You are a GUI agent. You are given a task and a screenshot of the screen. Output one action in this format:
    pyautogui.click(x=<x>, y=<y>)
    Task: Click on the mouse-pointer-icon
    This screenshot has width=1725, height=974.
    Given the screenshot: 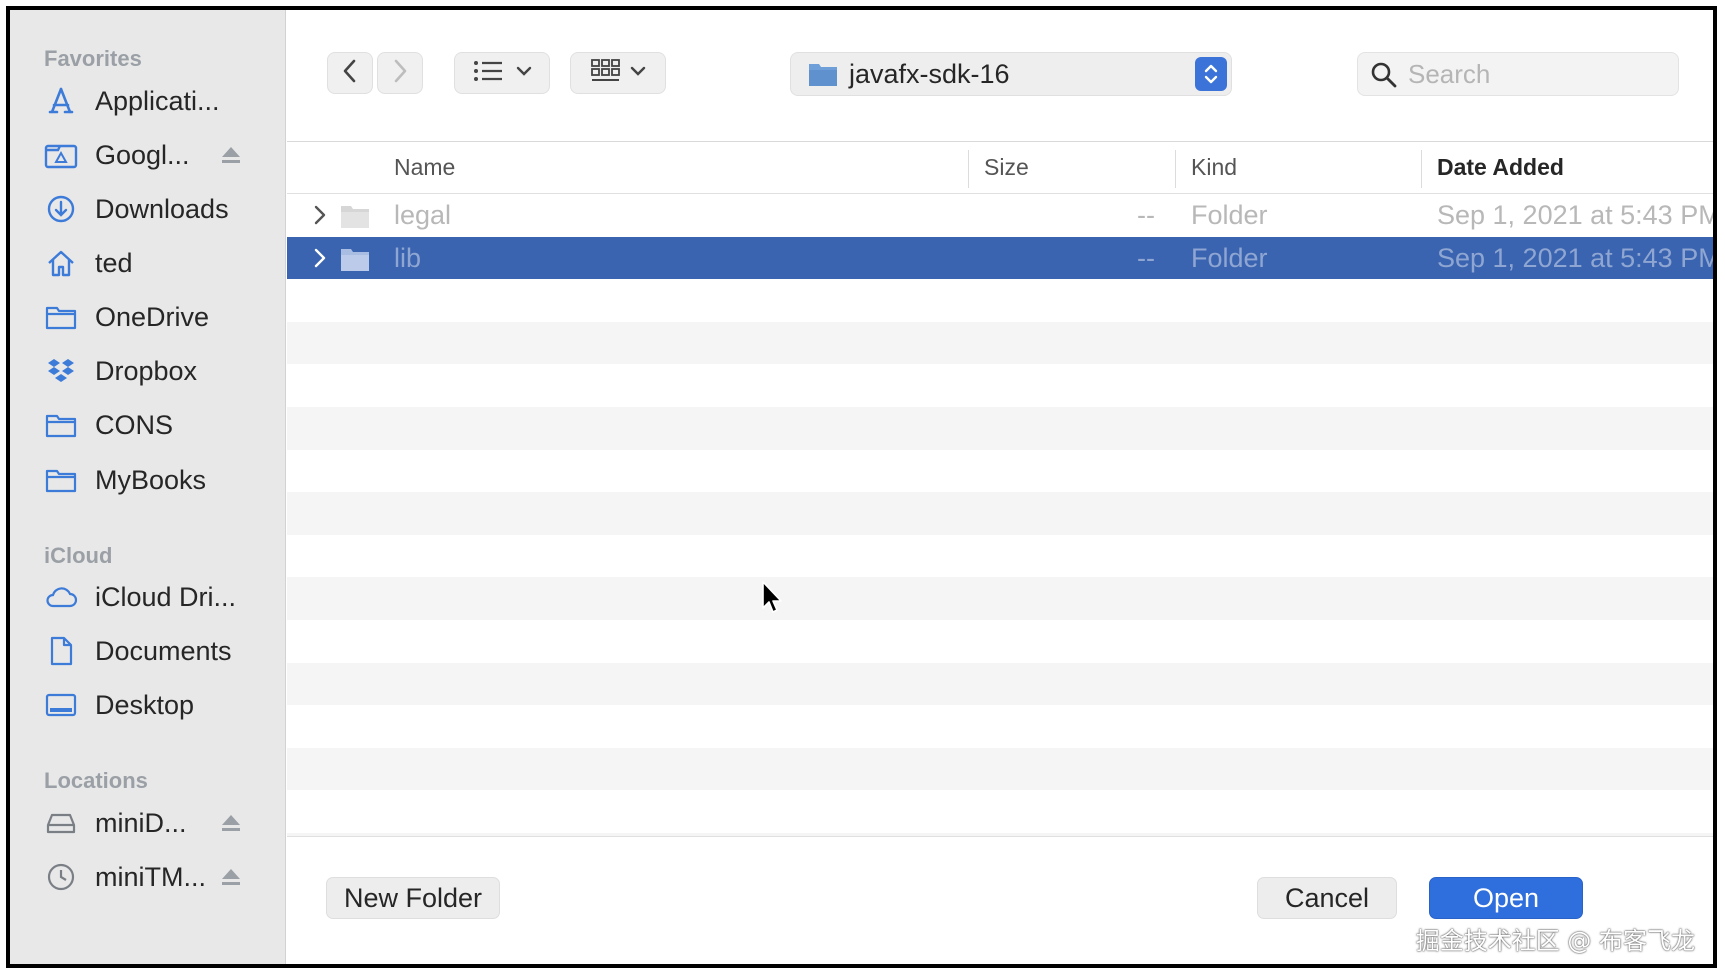 What is the action you would take?
    pyautogui.click(x=773, y=600)
    